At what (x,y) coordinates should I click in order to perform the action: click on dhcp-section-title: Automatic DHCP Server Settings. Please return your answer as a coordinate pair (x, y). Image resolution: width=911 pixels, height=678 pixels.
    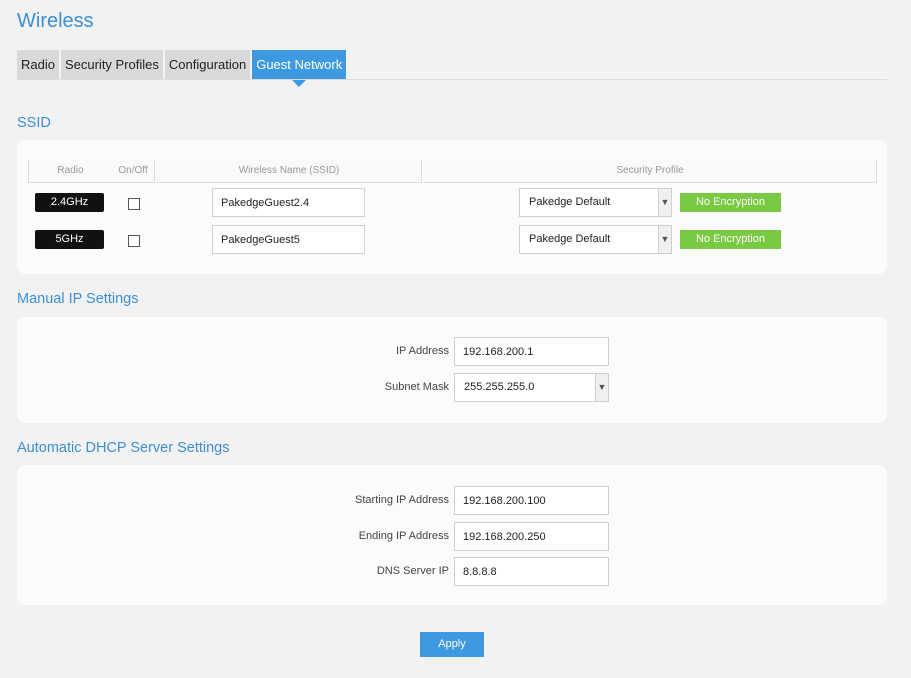
    Looking at the image, I should click on (123, 448).